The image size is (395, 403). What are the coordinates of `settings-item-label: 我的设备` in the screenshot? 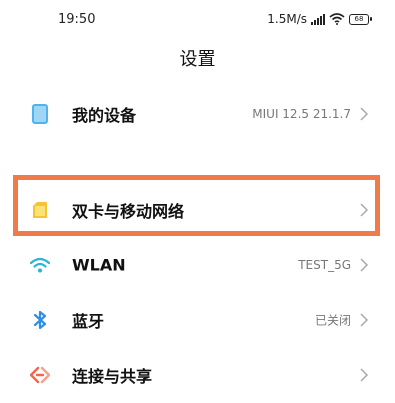 It's located at (104, 115).